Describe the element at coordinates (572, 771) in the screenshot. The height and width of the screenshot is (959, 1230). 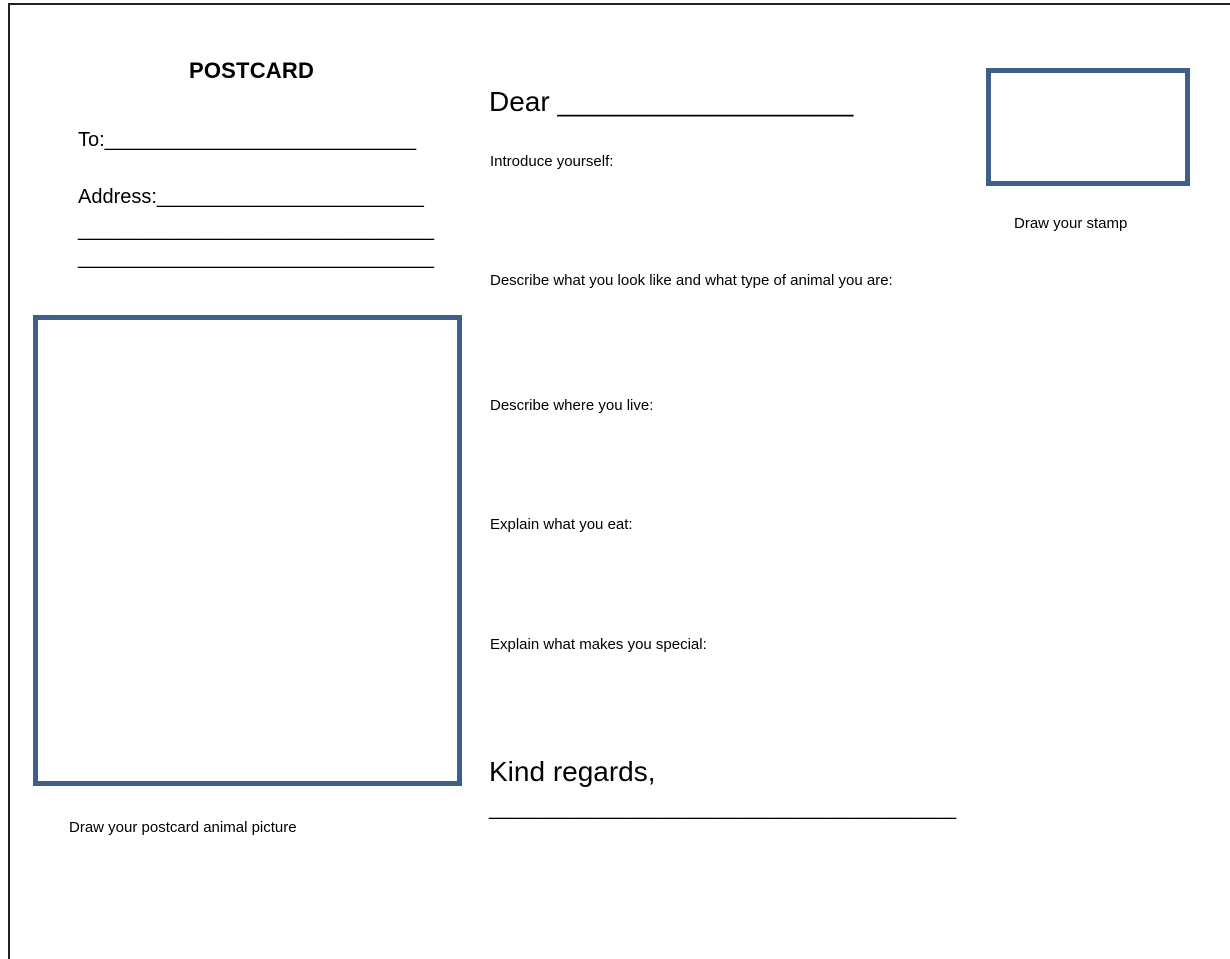
I see `closing-text: Kind regards,` at that location.